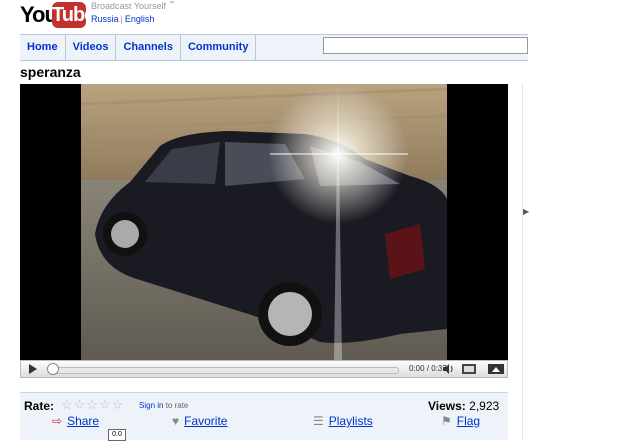 This screenshot has height=441, width=640. What do you see at coordinates (50, 72) in the screenshot?
I see `video-title: speranza` at bounding box center [50, 72].